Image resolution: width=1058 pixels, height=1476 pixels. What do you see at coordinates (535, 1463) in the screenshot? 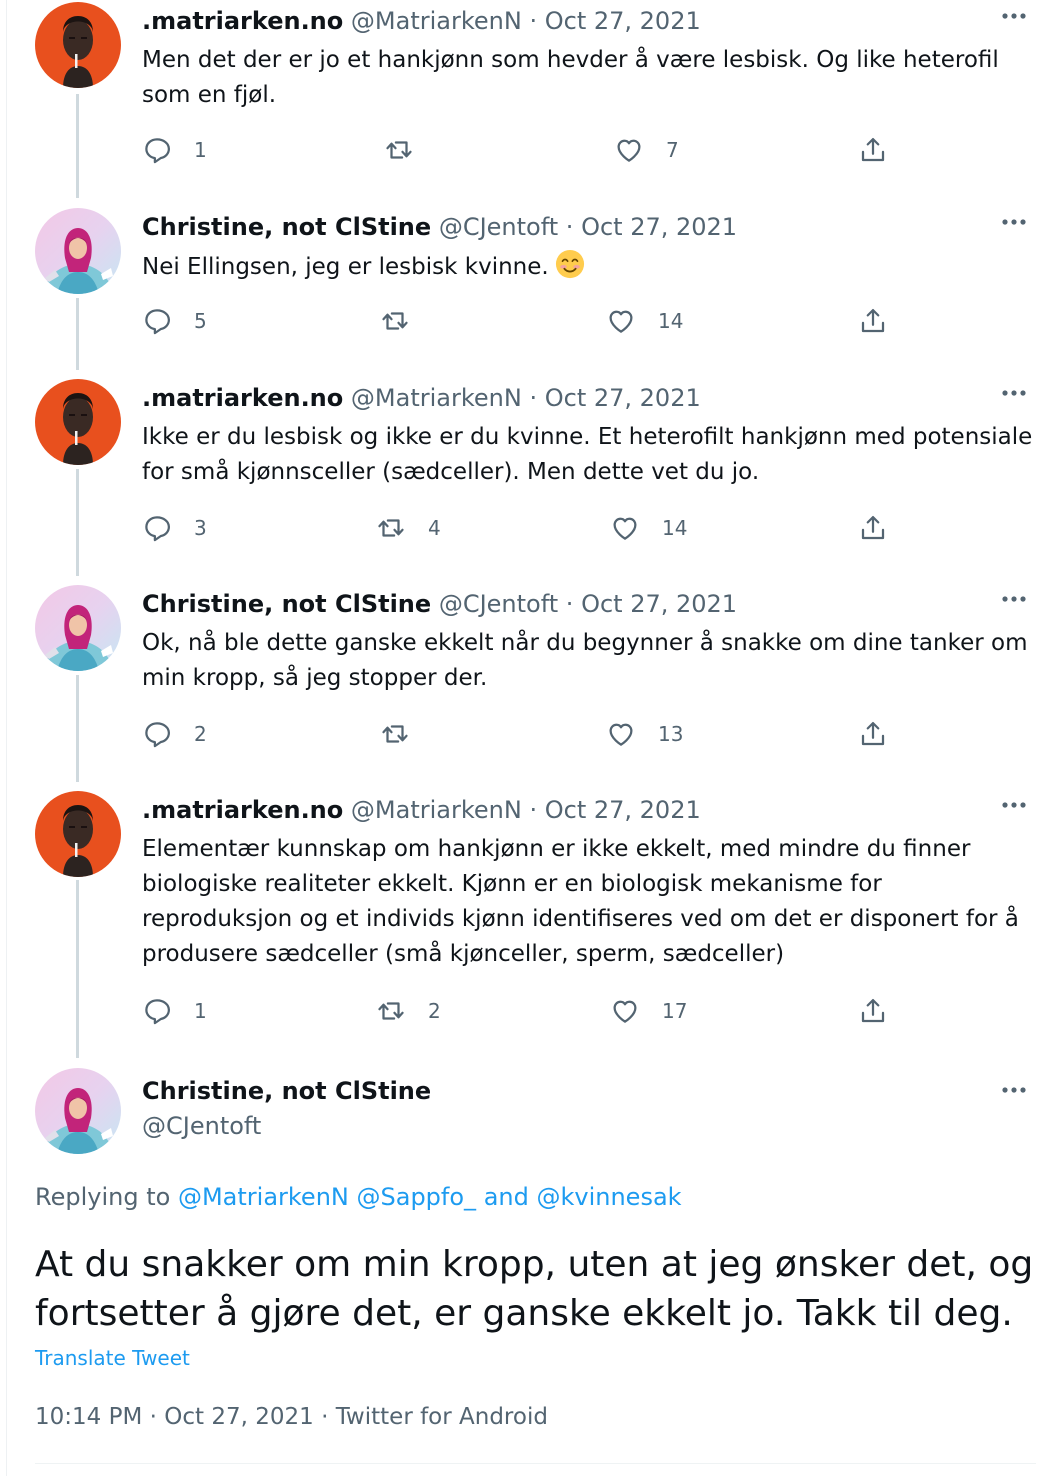
I see `divider` at bounding box center [535, 1463].